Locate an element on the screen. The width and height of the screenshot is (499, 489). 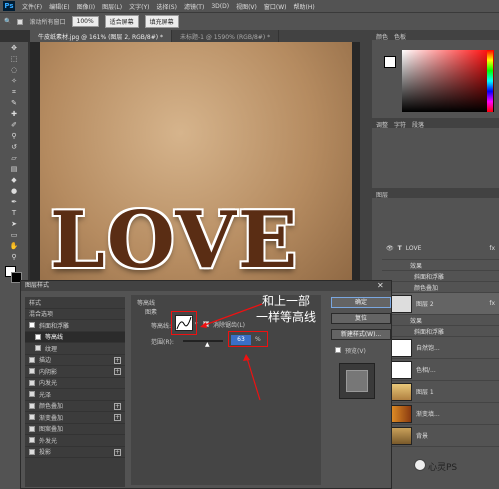
dodge-tool-icon: ● is located at coordinates (14, 191).